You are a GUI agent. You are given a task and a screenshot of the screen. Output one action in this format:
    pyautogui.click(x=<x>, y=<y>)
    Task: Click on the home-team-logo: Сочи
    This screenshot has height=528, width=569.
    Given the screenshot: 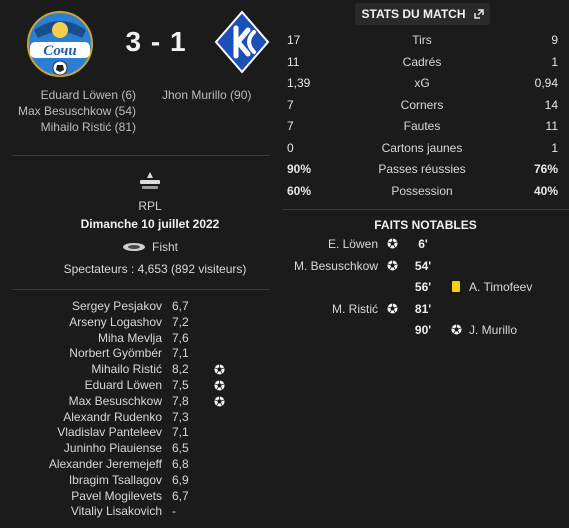 What is the action you would take?
    pyautogui.click(x=60, y=44)
    